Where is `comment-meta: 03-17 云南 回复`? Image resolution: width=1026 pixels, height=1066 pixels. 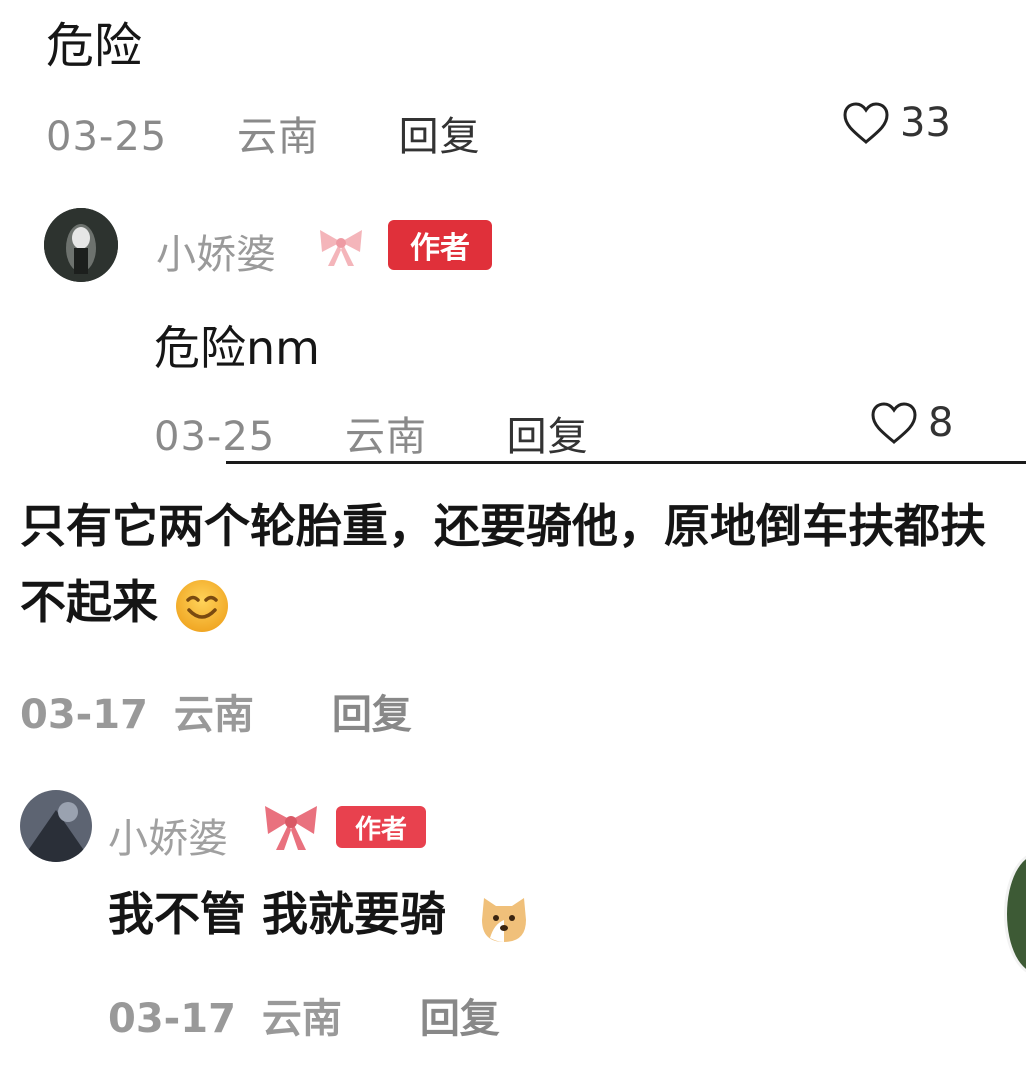 comment-meta: 03-17 云南 回复 is located at coordinates (216, 711).